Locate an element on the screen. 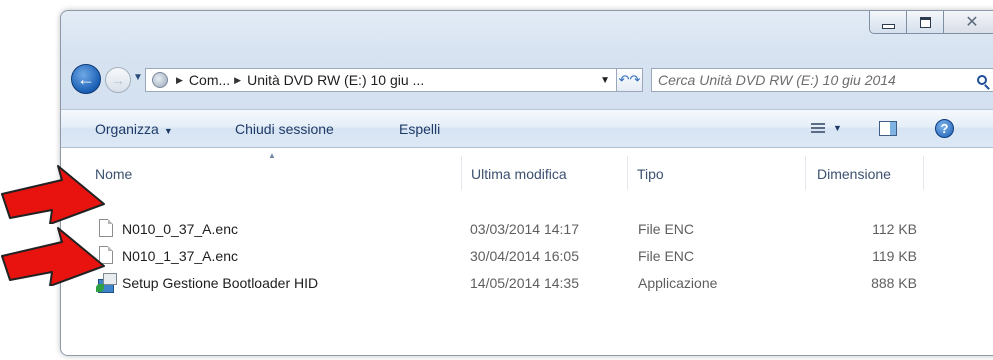  minimize-icon is located at coordinates (888, 26).